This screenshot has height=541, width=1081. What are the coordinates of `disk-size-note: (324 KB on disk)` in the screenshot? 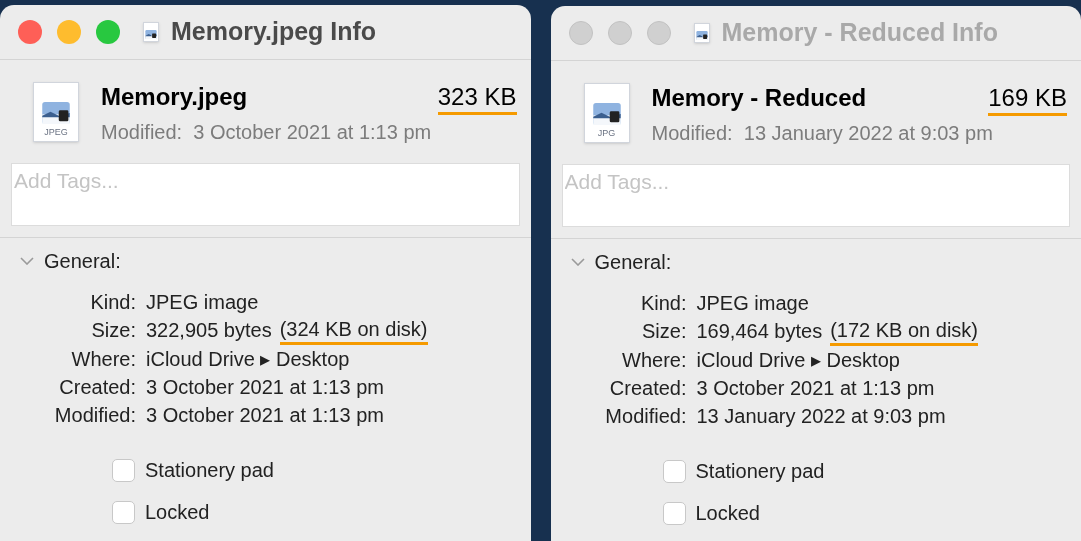 It's located at (353, 330).